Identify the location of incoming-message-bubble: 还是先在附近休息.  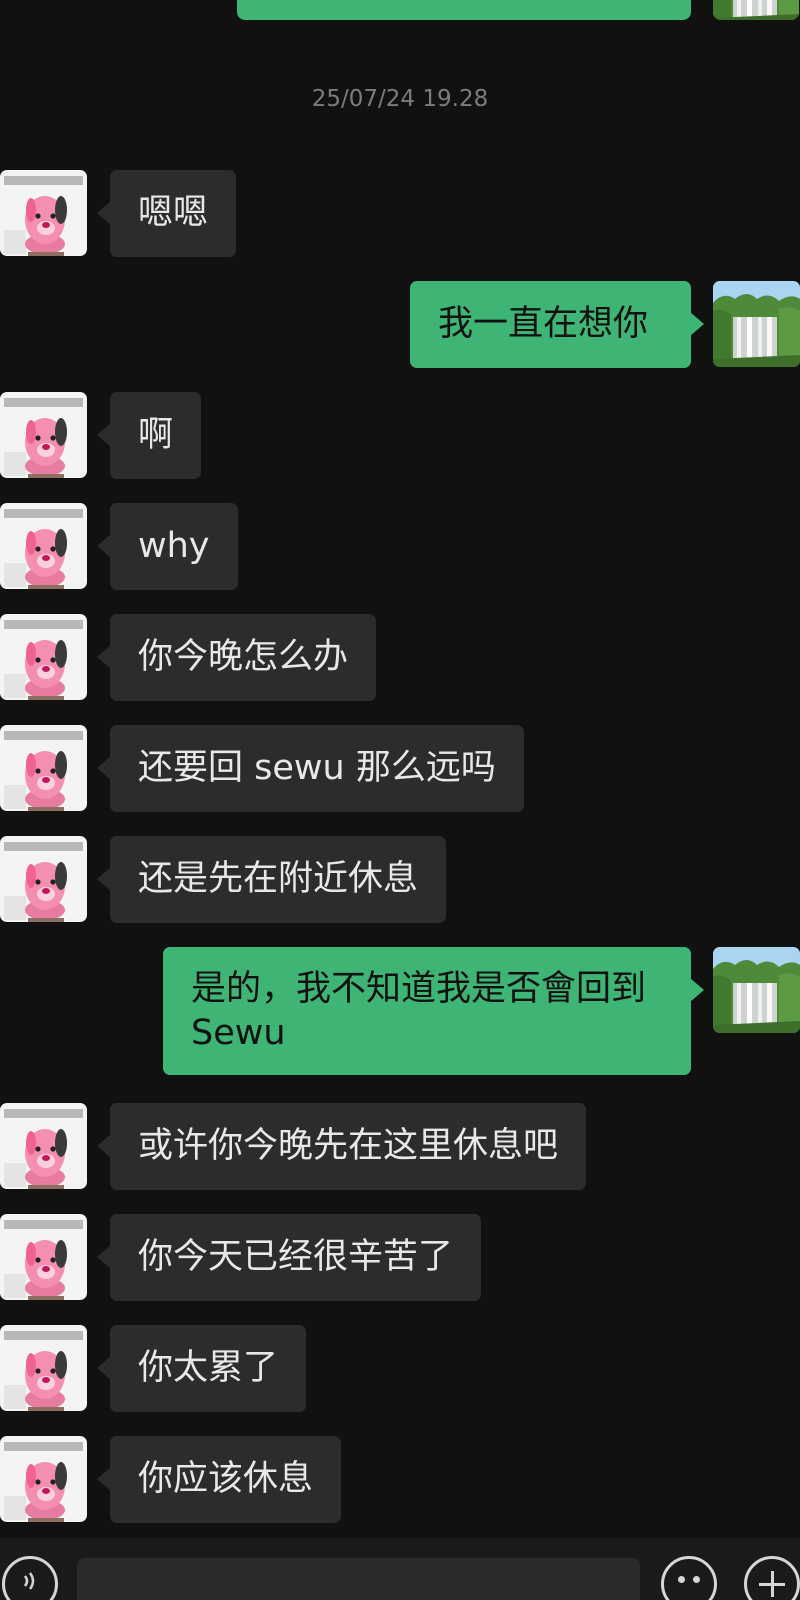
(271, 879).